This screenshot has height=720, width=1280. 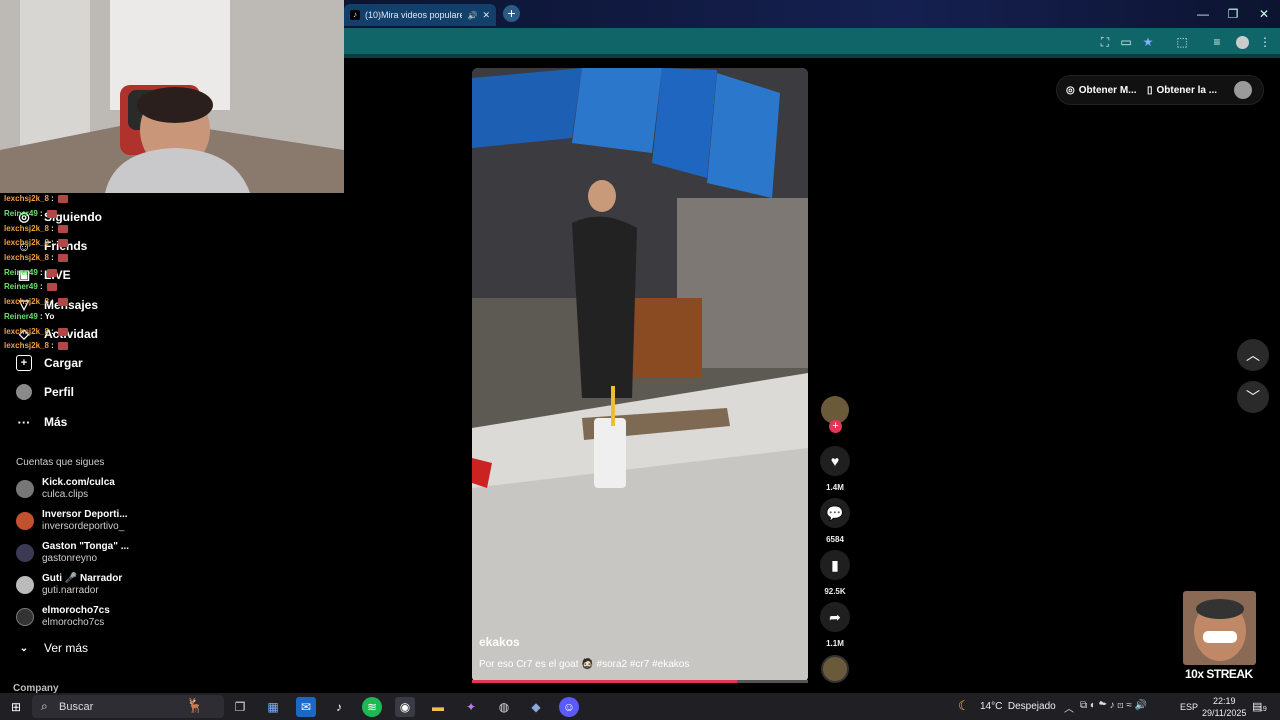 What do you see at coordinates (812, 56) in the screenshot?
I see `toolbar-divider` at bounding box center [812, 56].